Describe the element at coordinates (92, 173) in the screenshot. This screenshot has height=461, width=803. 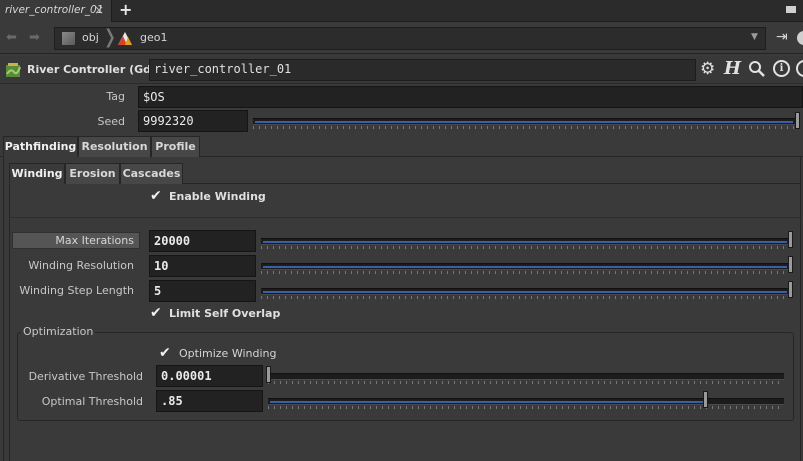
I see `tab-erosion: Erosion` at that location.